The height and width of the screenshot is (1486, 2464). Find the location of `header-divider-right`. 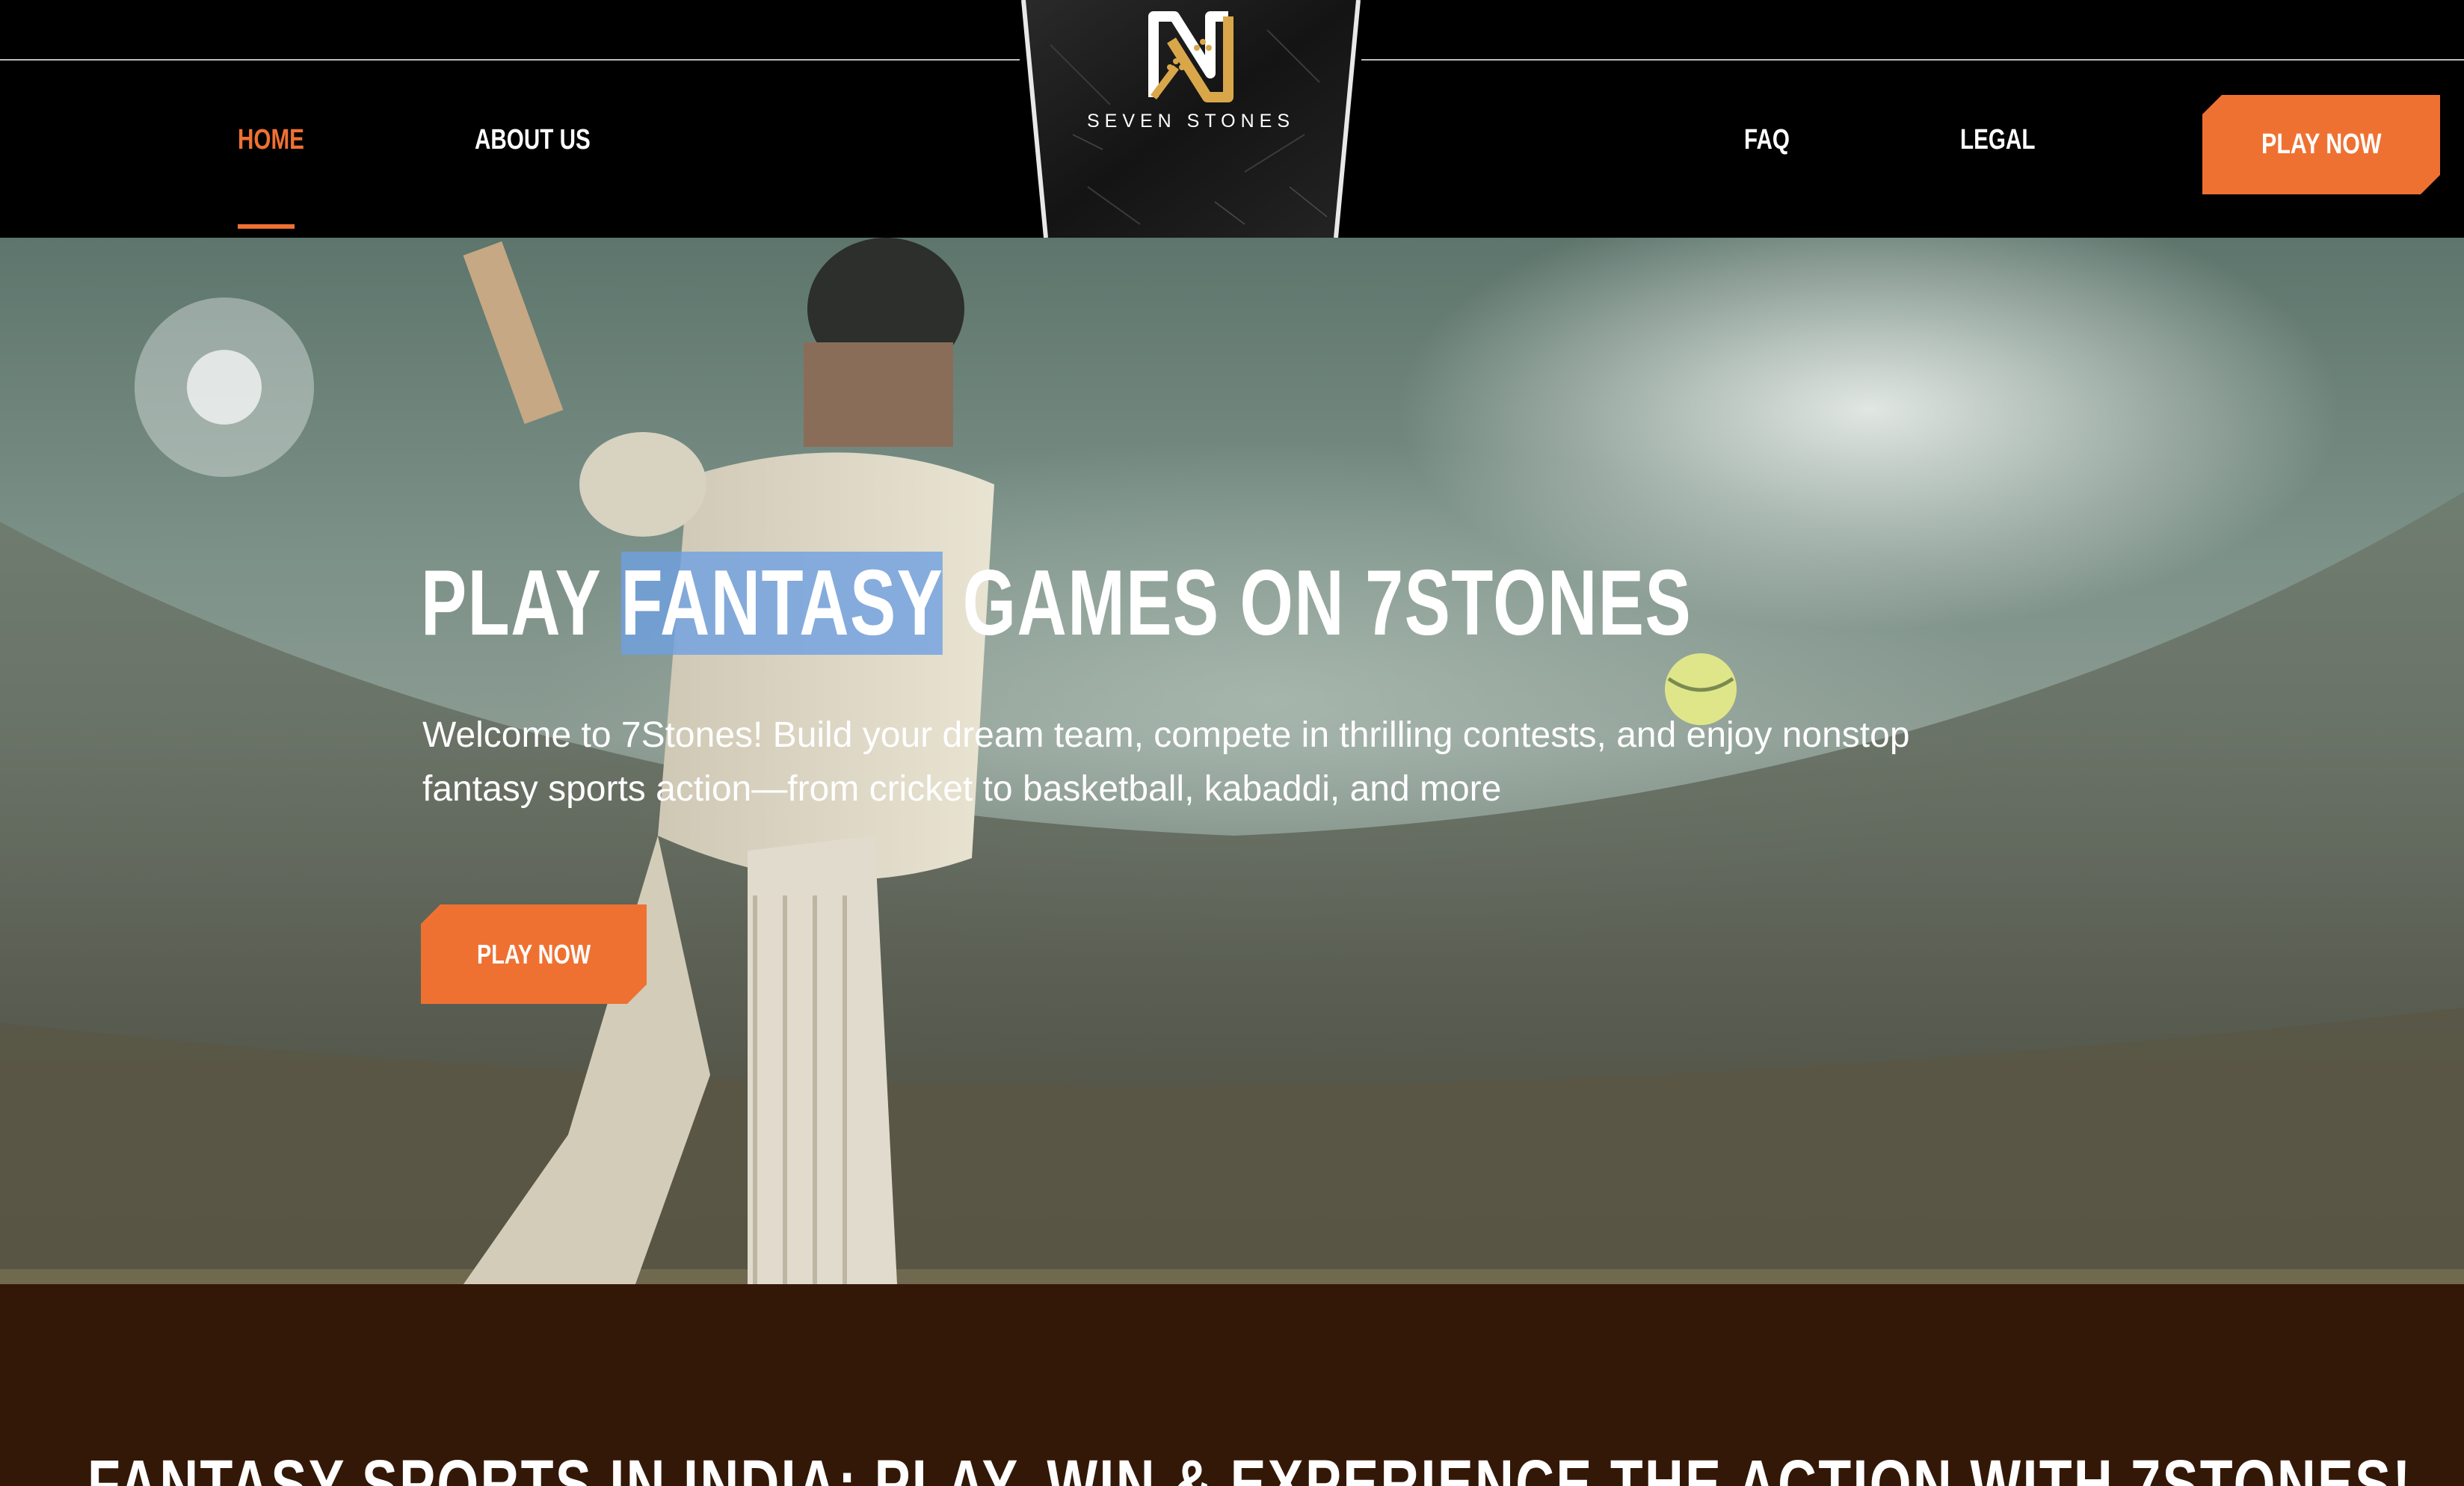

header-divider-right is located at coordinates (1912, 60).